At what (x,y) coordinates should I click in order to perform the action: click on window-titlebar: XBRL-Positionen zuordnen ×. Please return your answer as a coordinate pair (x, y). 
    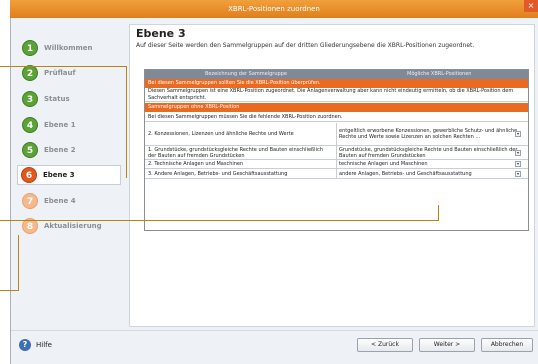
    Looking at the image, I should click on (274, 9).